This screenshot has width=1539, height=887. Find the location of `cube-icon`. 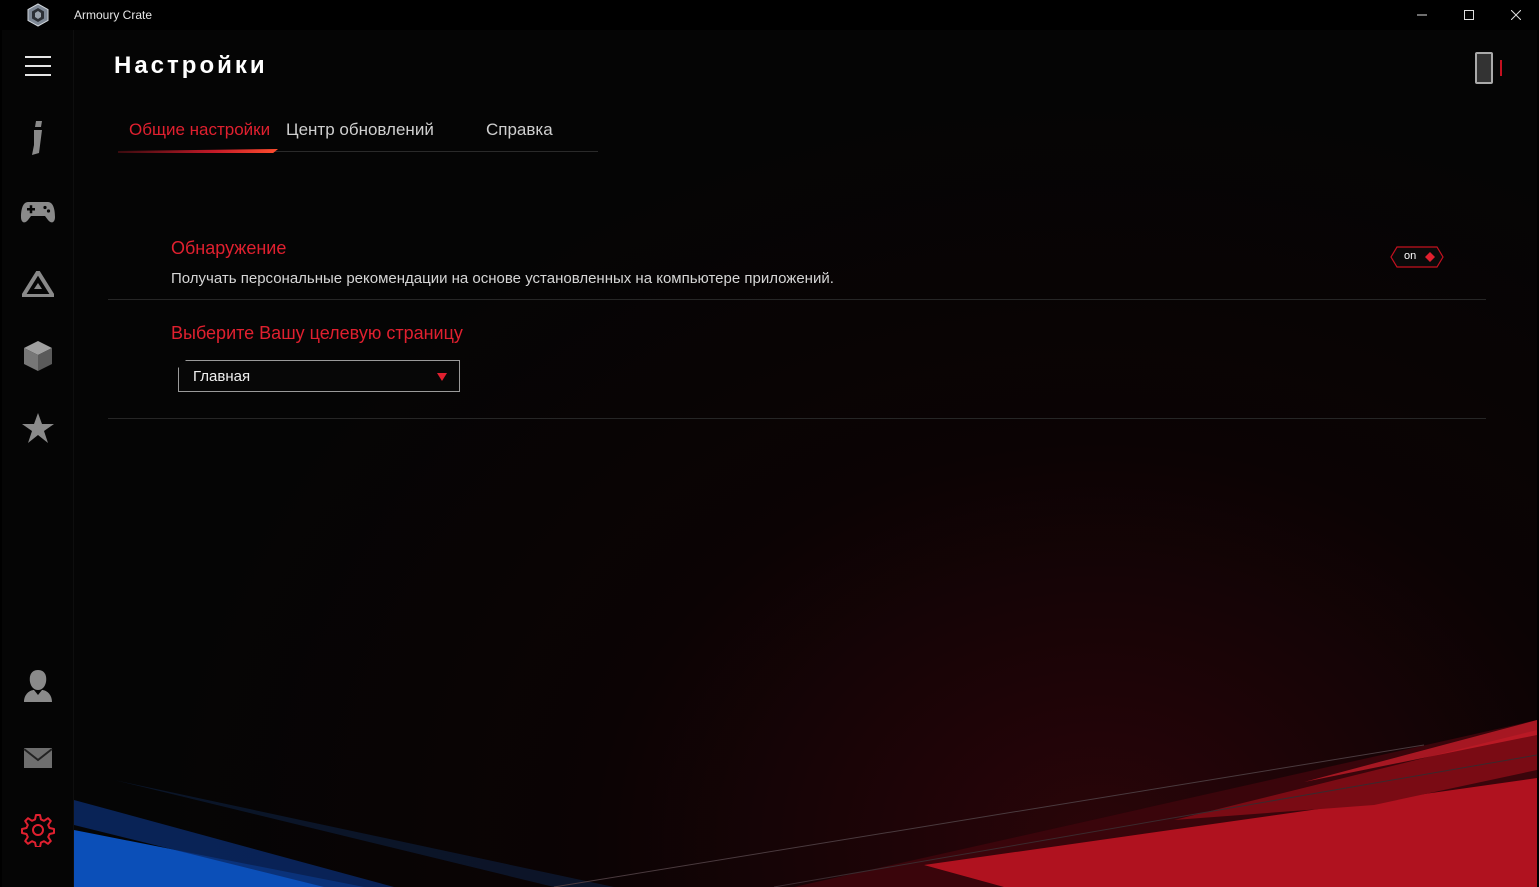

cube-icon is located at coordinates (38, 356).